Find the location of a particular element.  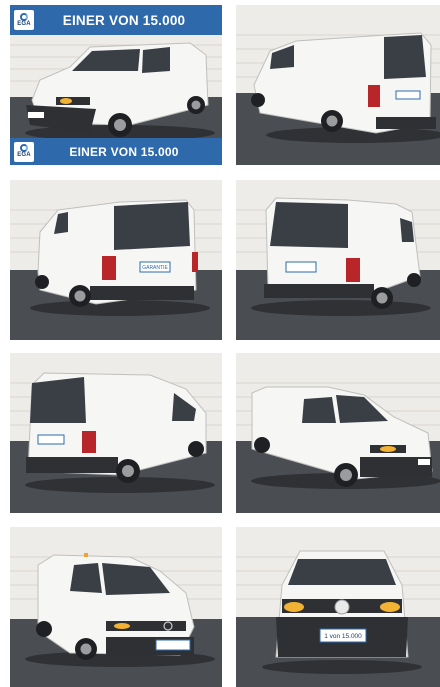

garantie-badge: GARANTIE is located at coordinates (155, 268).